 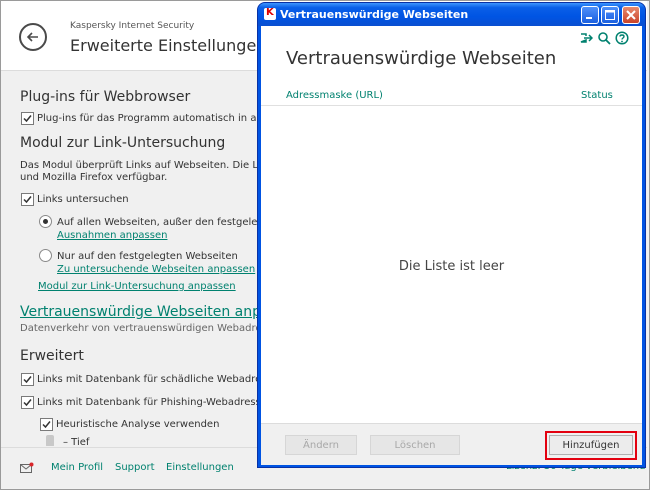 I want to click on dialog-button-bar: Ändern Löschen Hinzufügen, so click(x=451, y=444).